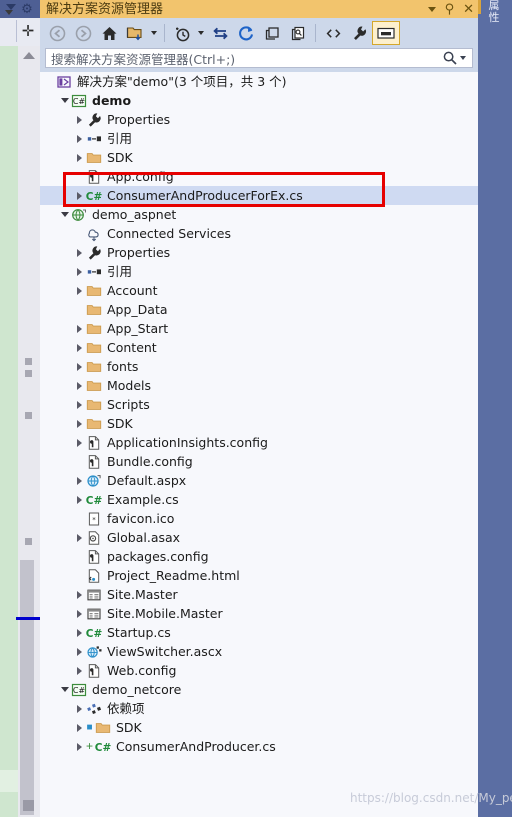 Image resolution: width=512 pixels, height=817 pixels. What do you see at coordinates (431, 9) in the screenshot?
I see `window-menu-button` at bounding box center [431, 9].